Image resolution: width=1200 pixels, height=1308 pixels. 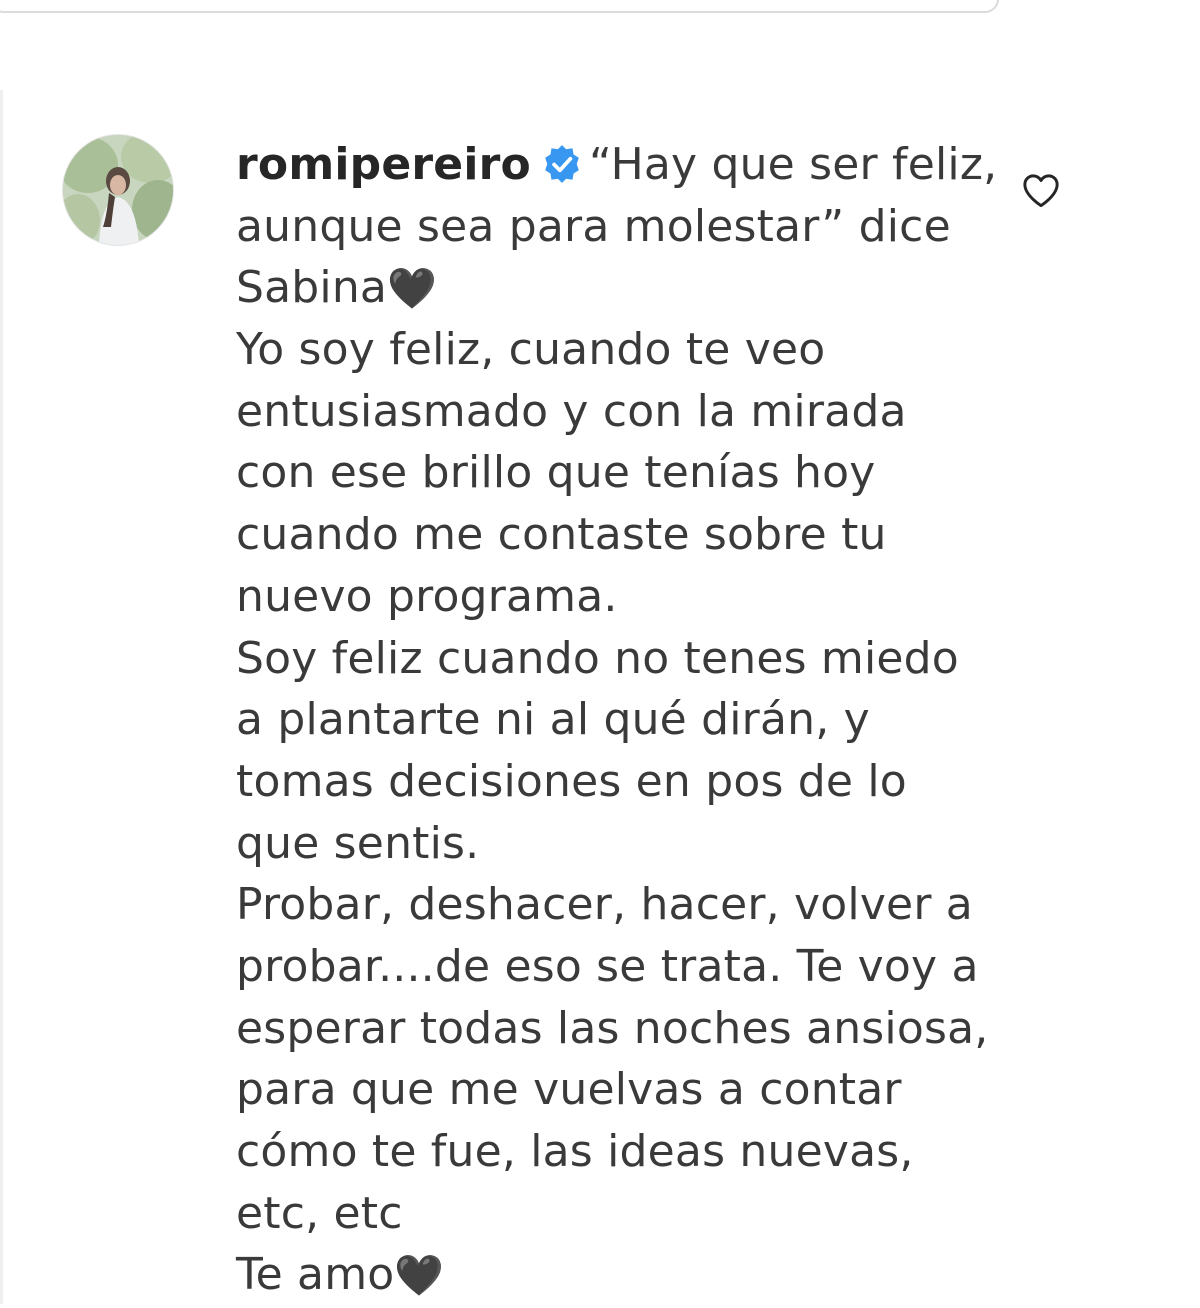 What do you see at coordinates (556, 473) in the screenshot?
I see `comment-text-line: con ese brillo que tenías hoy` at bounding box center [556, 473].